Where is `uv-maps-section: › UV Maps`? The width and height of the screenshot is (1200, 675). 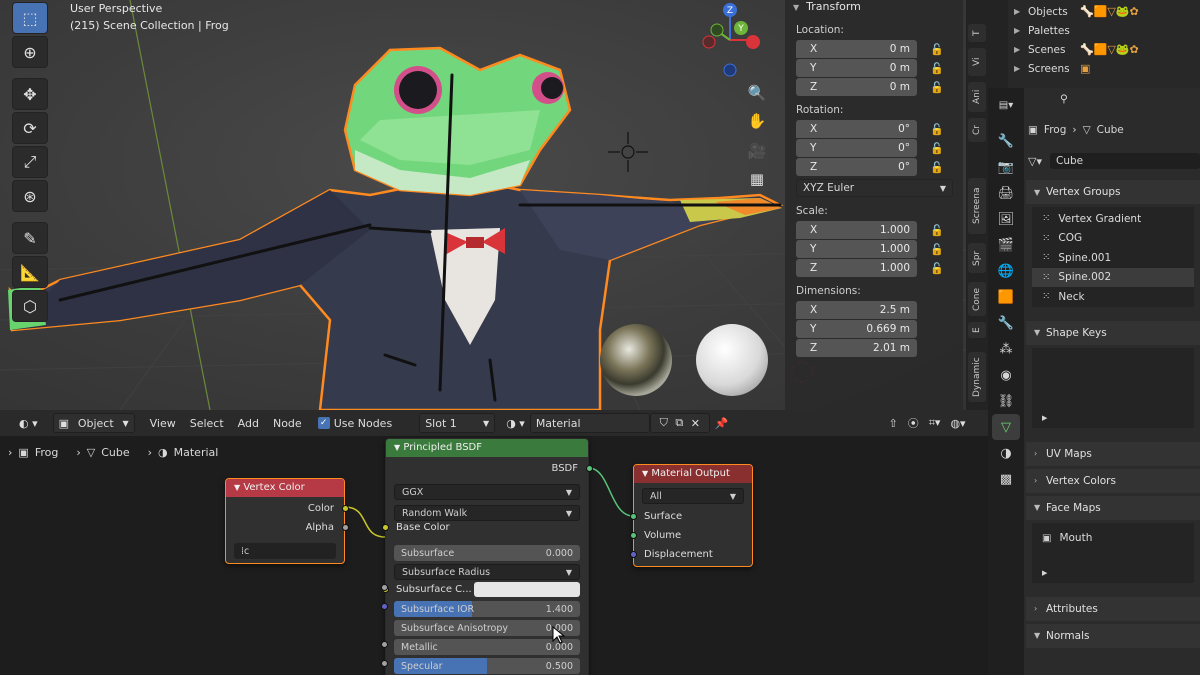 uv-maps-section: › UV Maps is located at coordinates (1113, 453).